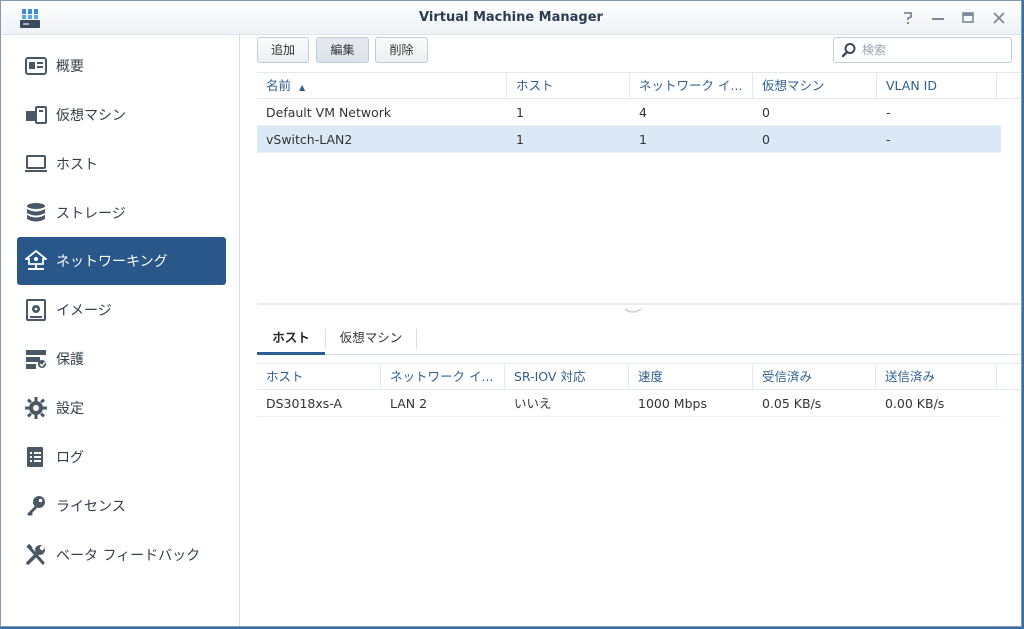 This screenshot has height=629, width=1024. Describe the element at coordinates (792, 403) in the screenshot. I see `cell-received: 0.05 KB/s` at that location.